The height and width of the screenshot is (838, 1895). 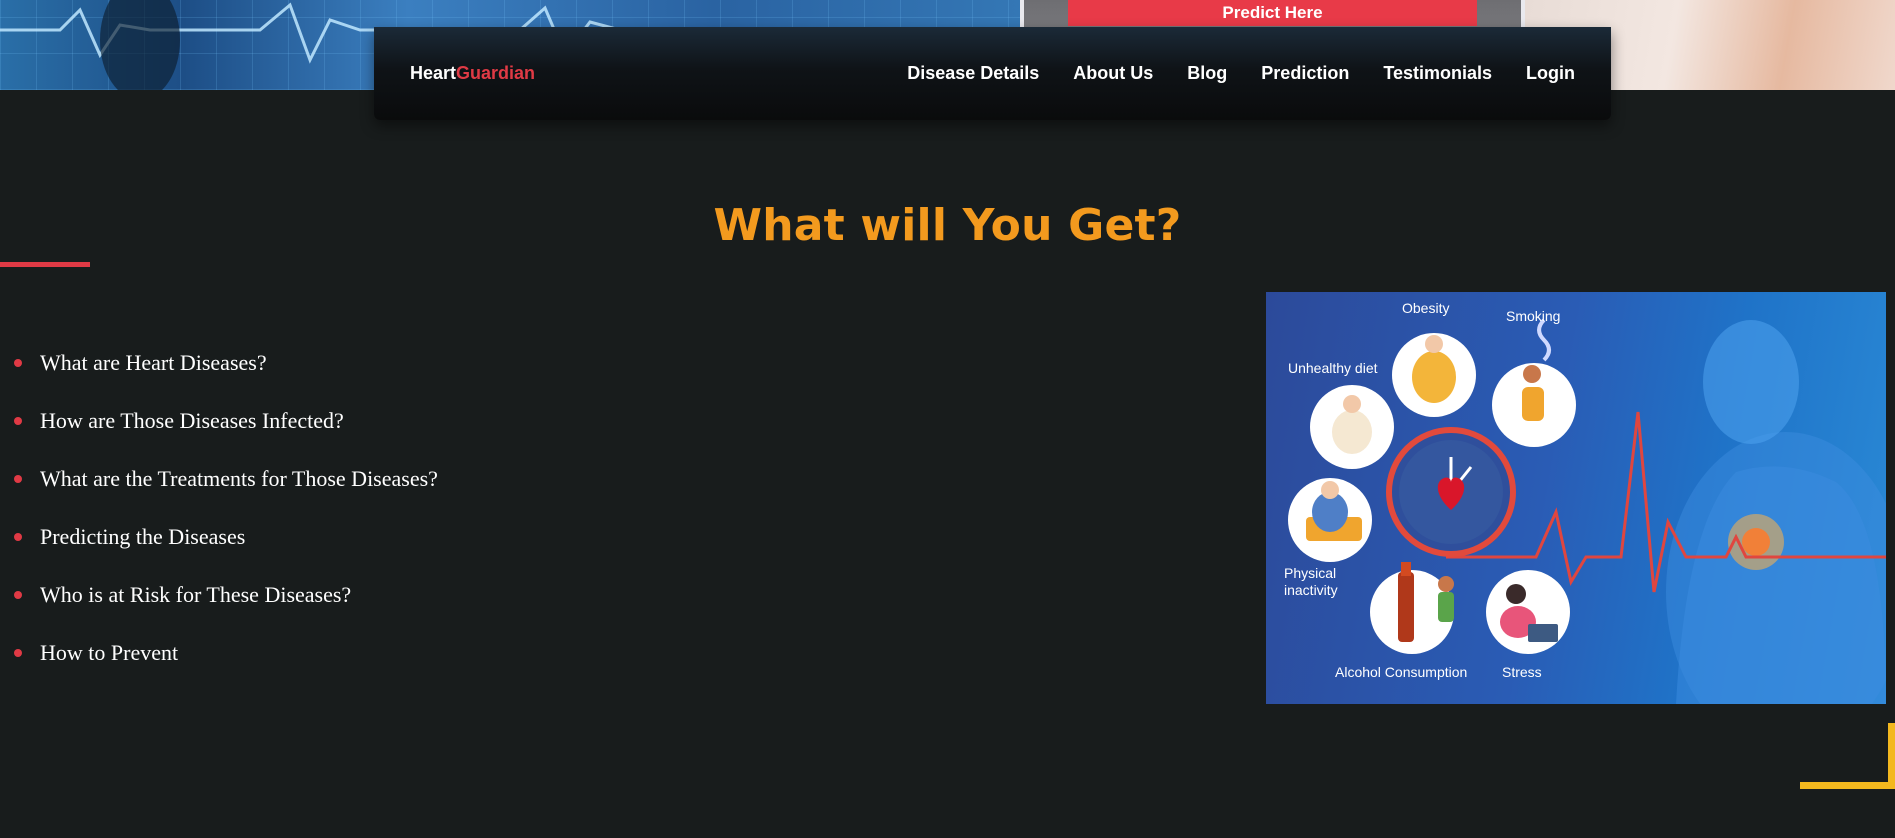 What do you see at coordinates (192, 420) in the screenshot?
I see `list-item-label: How are Those Diseases Infected?` at bounding box center [192, 420].